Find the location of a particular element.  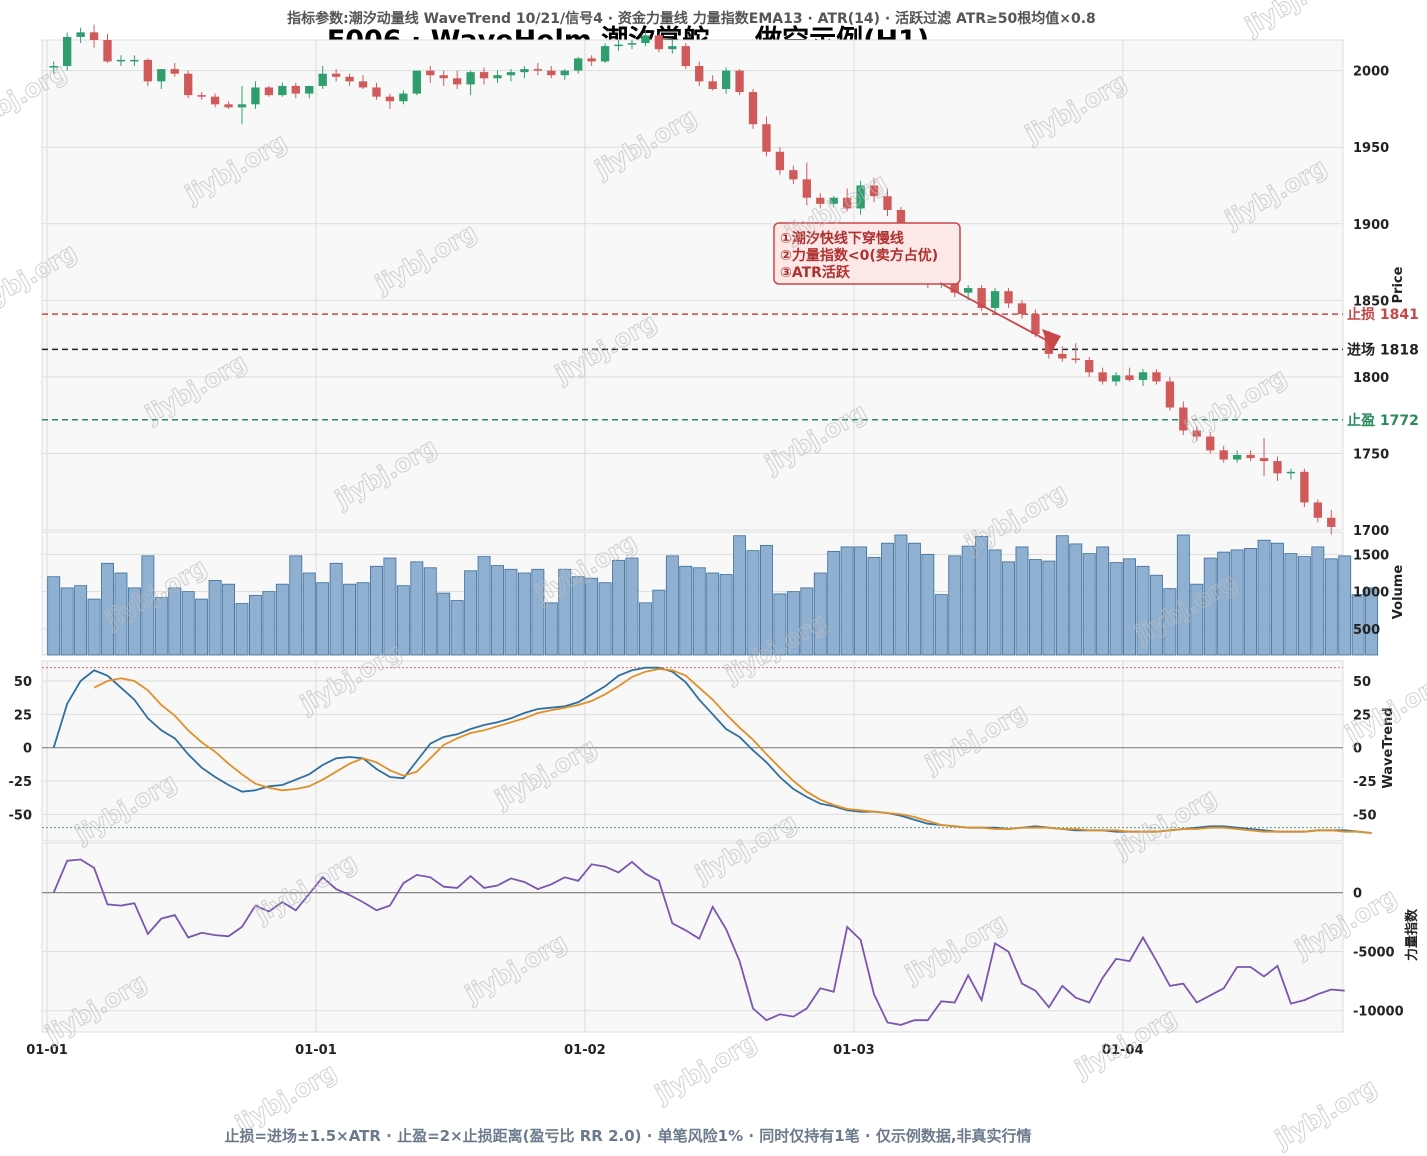

price-y-tick-label: 1700 is located at coordinates (1371, 531).